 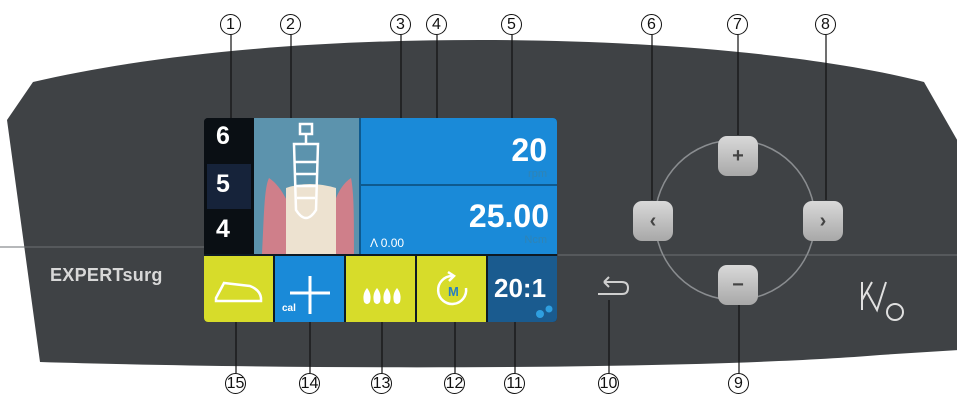 What do you see at coordinates (511, 24) in the screenshot?
I see `callout-5: 5` at bounding box center [511, 24].